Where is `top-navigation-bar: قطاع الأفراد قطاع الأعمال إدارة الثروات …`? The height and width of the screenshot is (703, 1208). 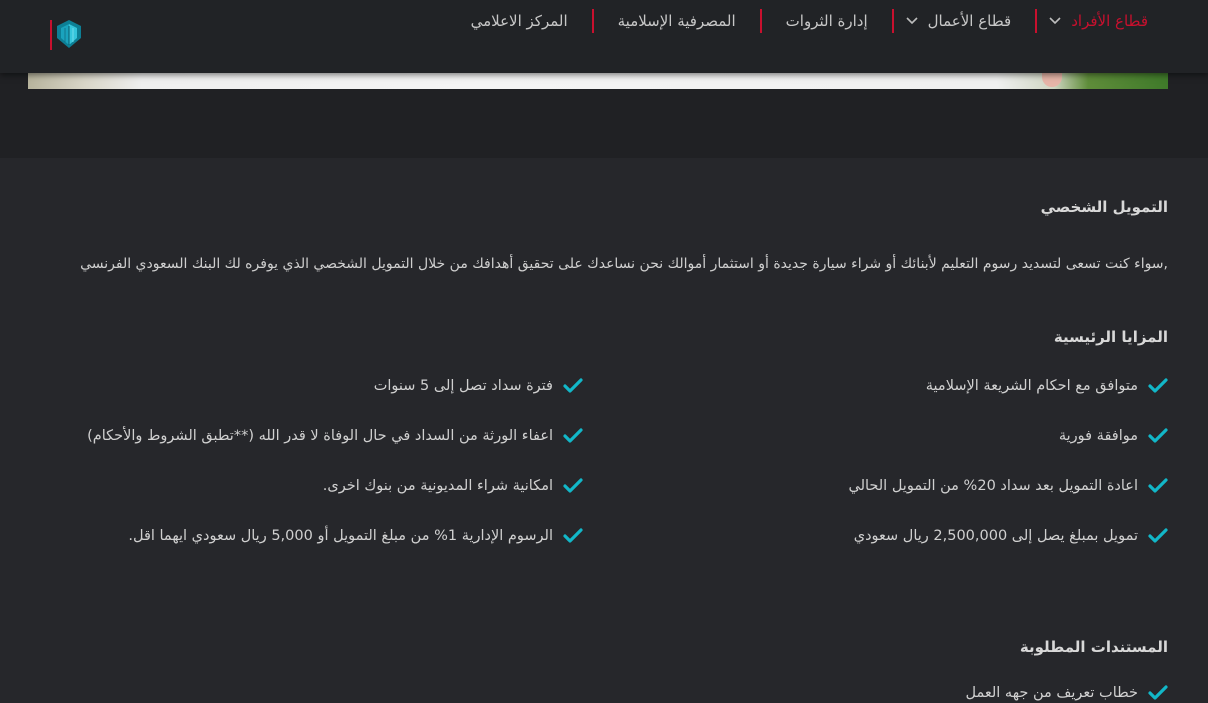 top-navigation-bar: قطاع الأفراد قطاع الأعمال إدارة الثروات … is located at coordinates (604, 36).